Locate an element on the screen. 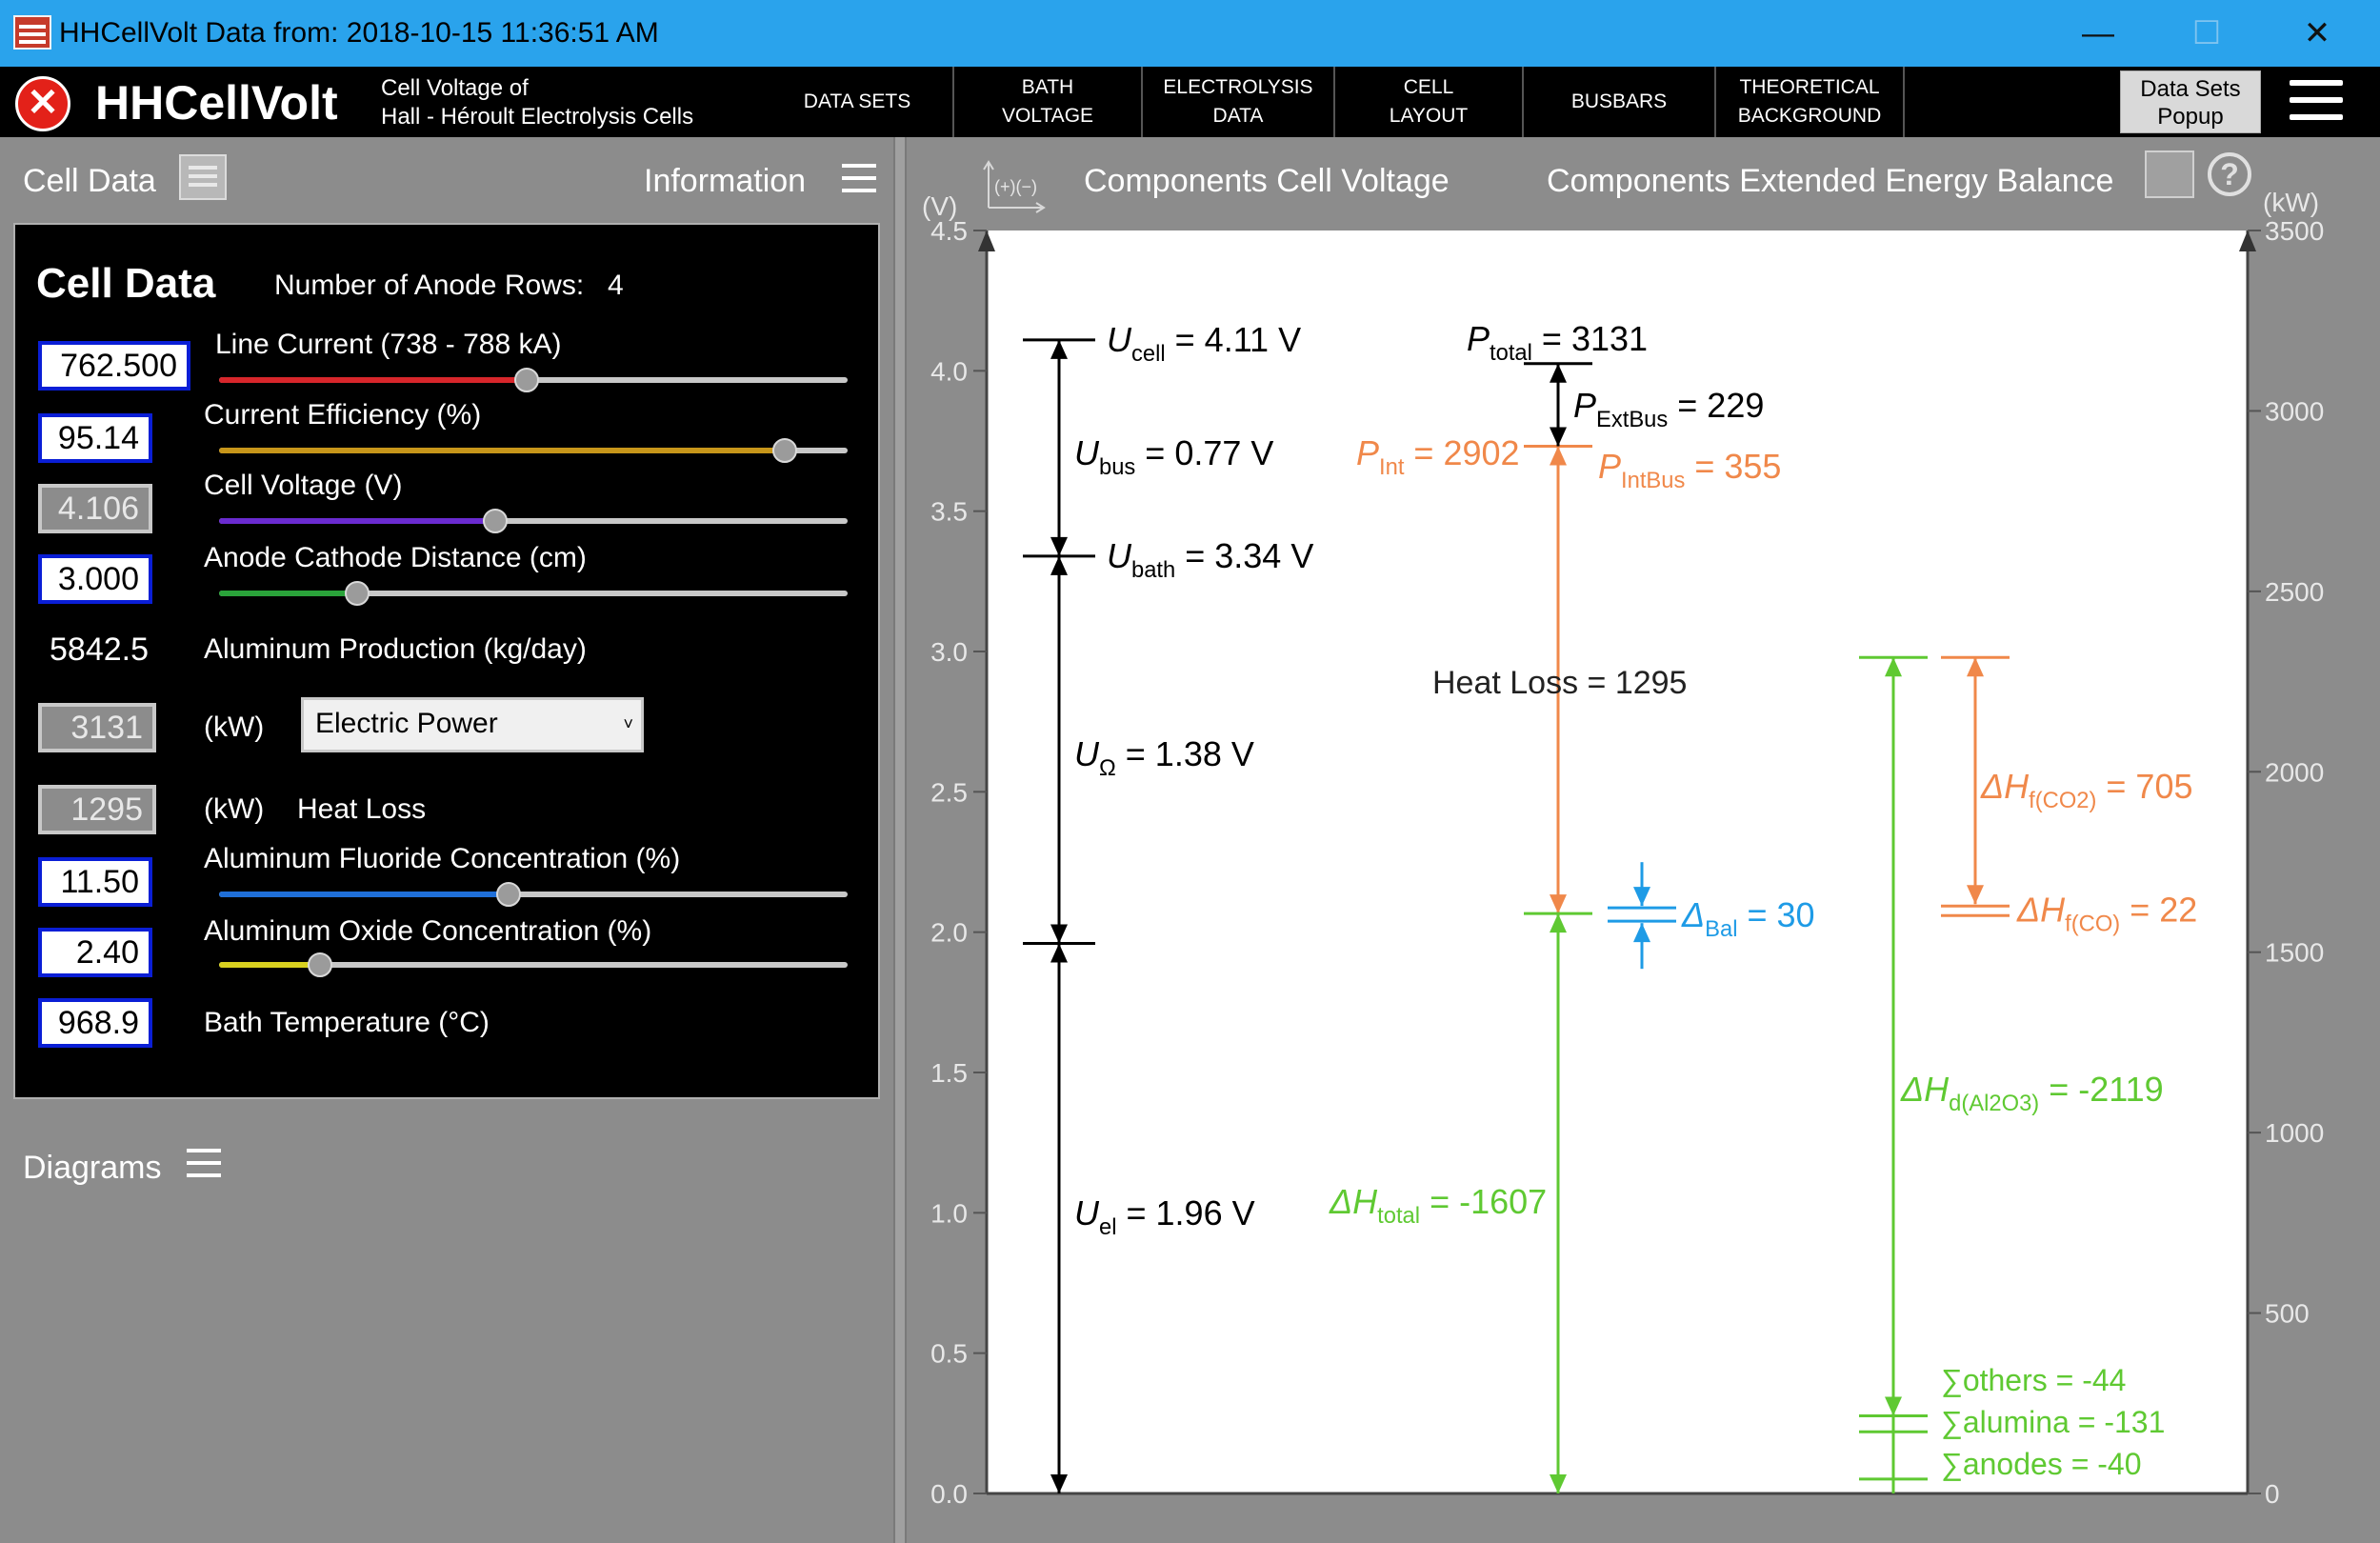  app-subtitle-line2: Hall - Héroult Electrolysis Cells is located at coordinates (537, 117).